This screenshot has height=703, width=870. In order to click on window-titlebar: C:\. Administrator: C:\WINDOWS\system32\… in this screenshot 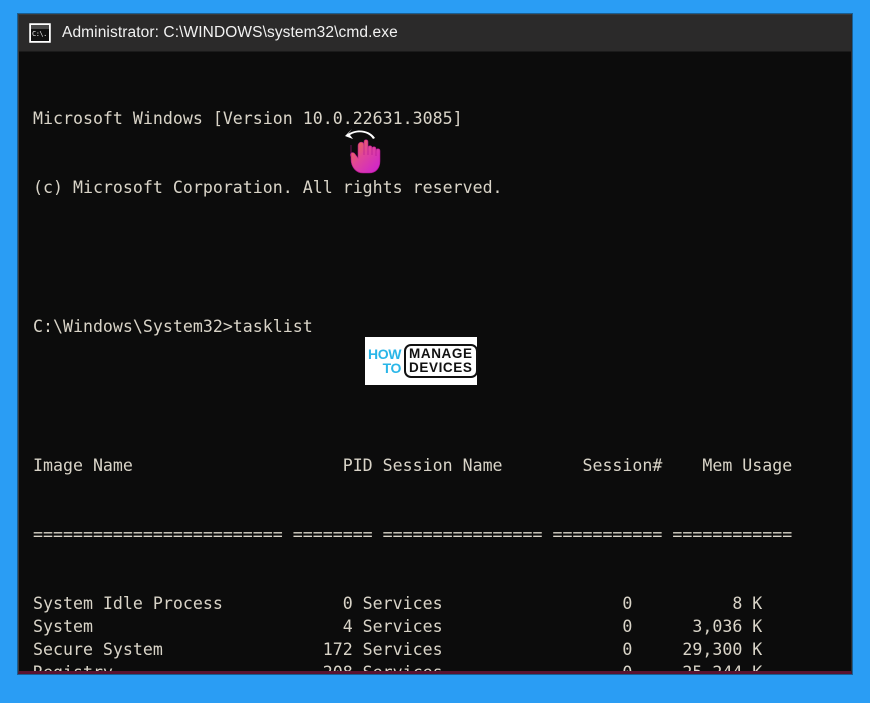, I will do `click(435, 33)`.